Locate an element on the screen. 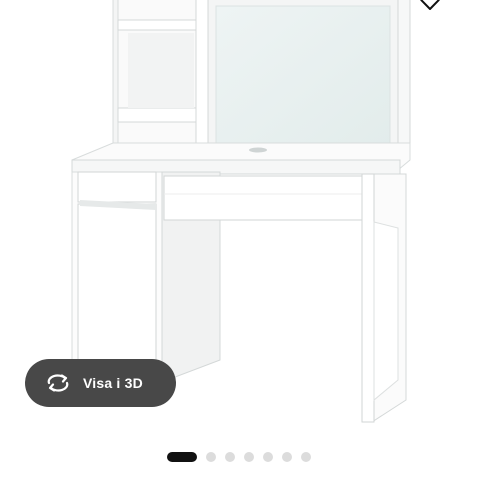  heart-outline-icon is located at coordinates (430, 8).